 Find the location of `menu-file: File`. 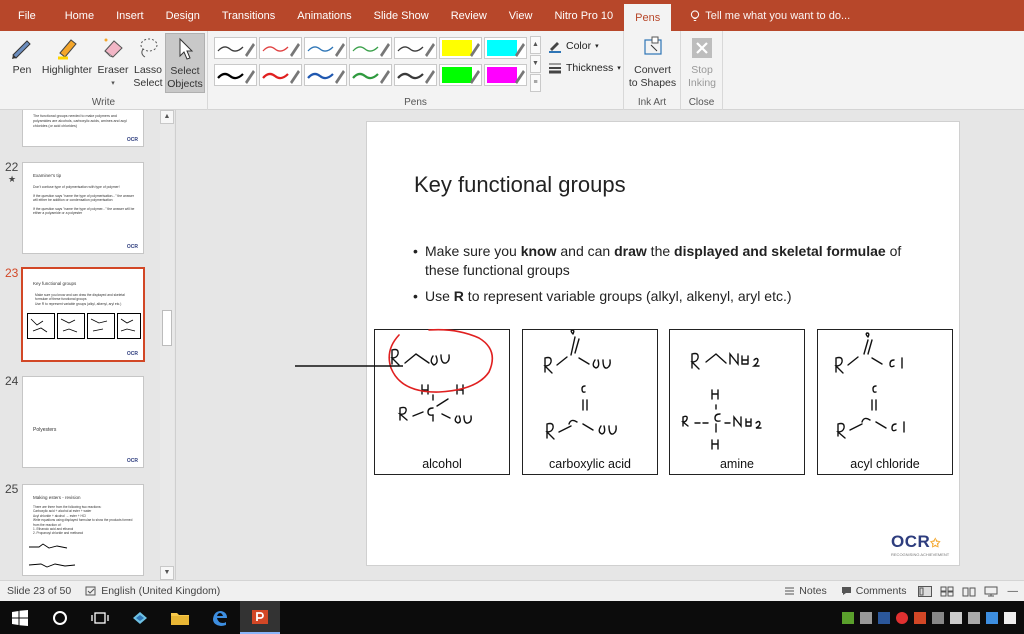

menu-file: File is located at coordinates (27, 15).